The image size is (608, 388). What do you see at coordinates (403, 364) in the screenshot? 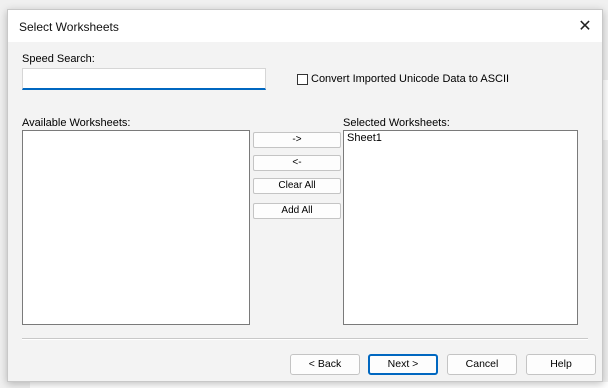
I see `next-button: Next >` at bounding box center [403, 364].